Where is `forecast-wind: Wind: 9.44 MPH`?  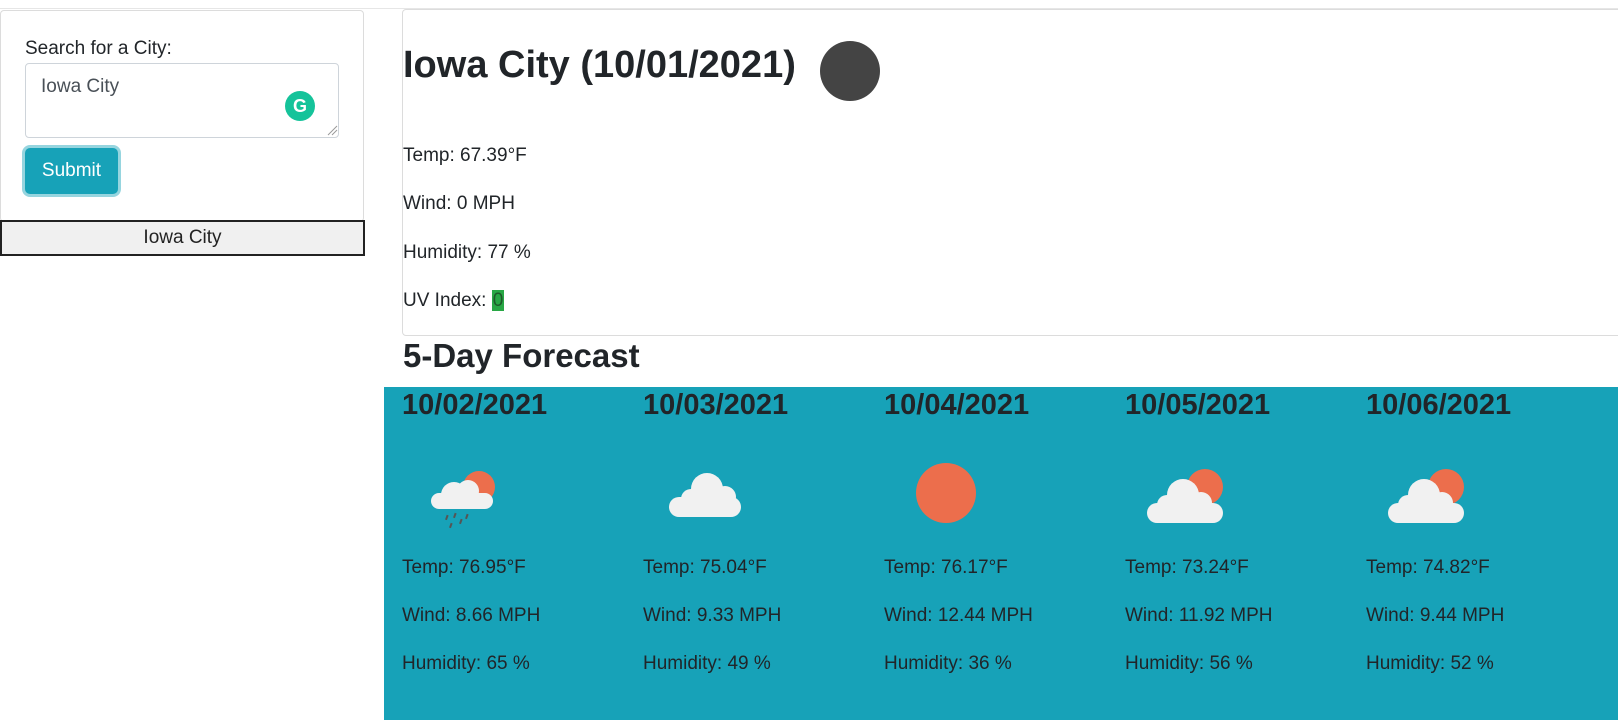 forecast-wind: Wind: 9.44 MPH is located at coordinates (1435, 615).